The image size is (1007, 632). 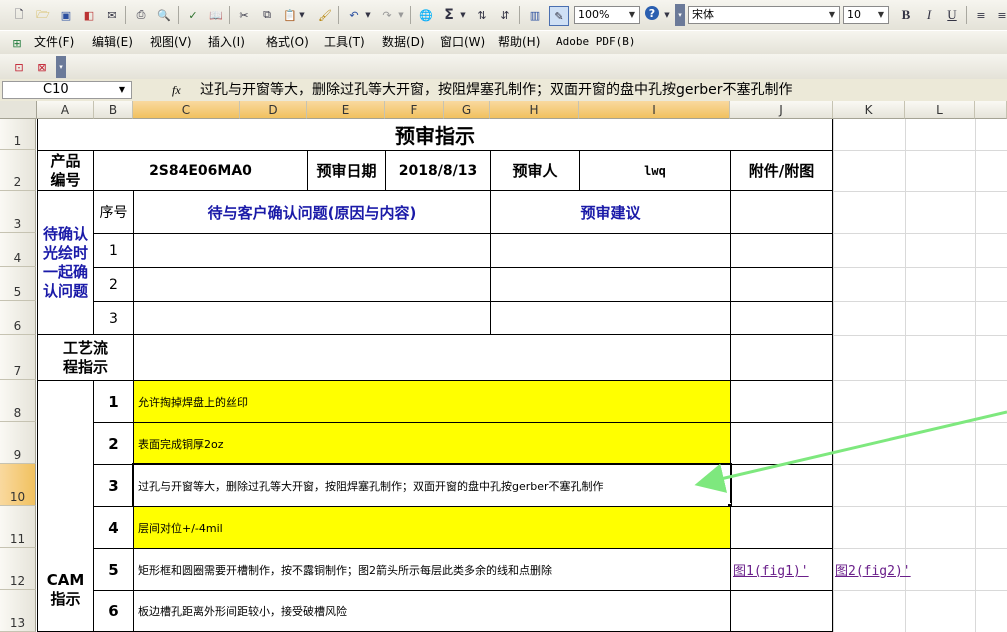 What do you see at coordinates (929, 15) in the screenshot?
I see `italic-button: I` at bounding box center [929, 15].